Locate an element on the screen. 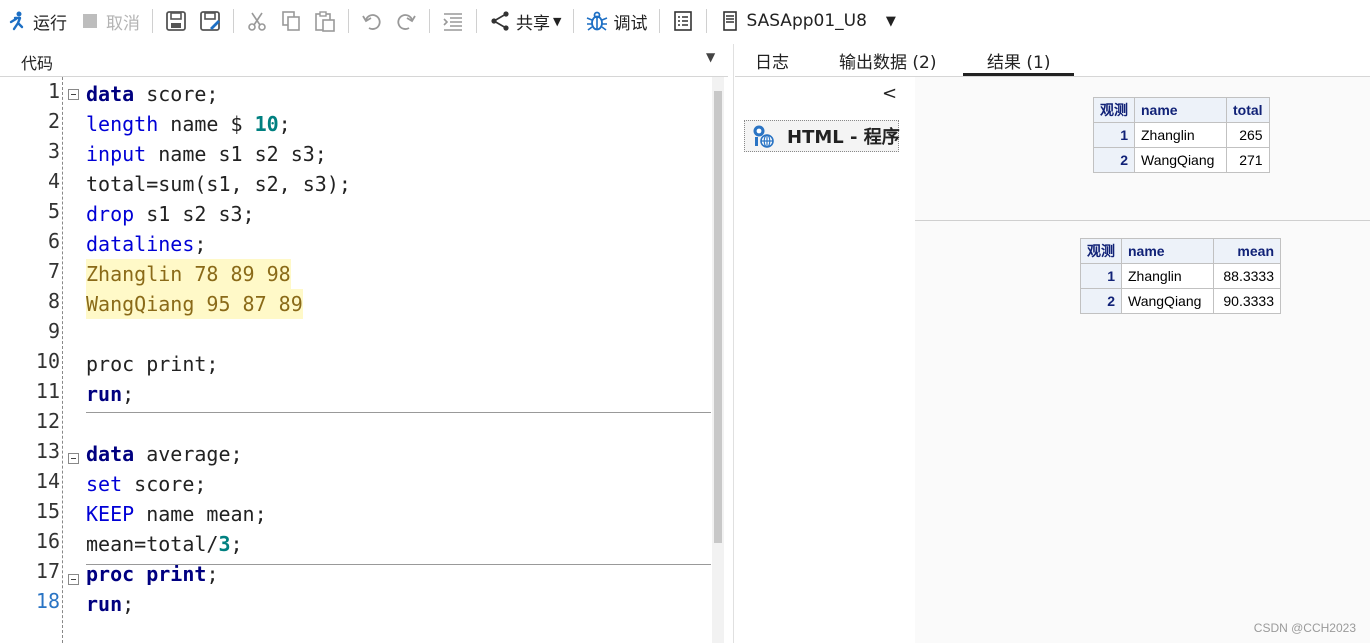 The image size is (1370, 643). watermark: CSDN @CCH2023 is located at coordinates (1304, 628).